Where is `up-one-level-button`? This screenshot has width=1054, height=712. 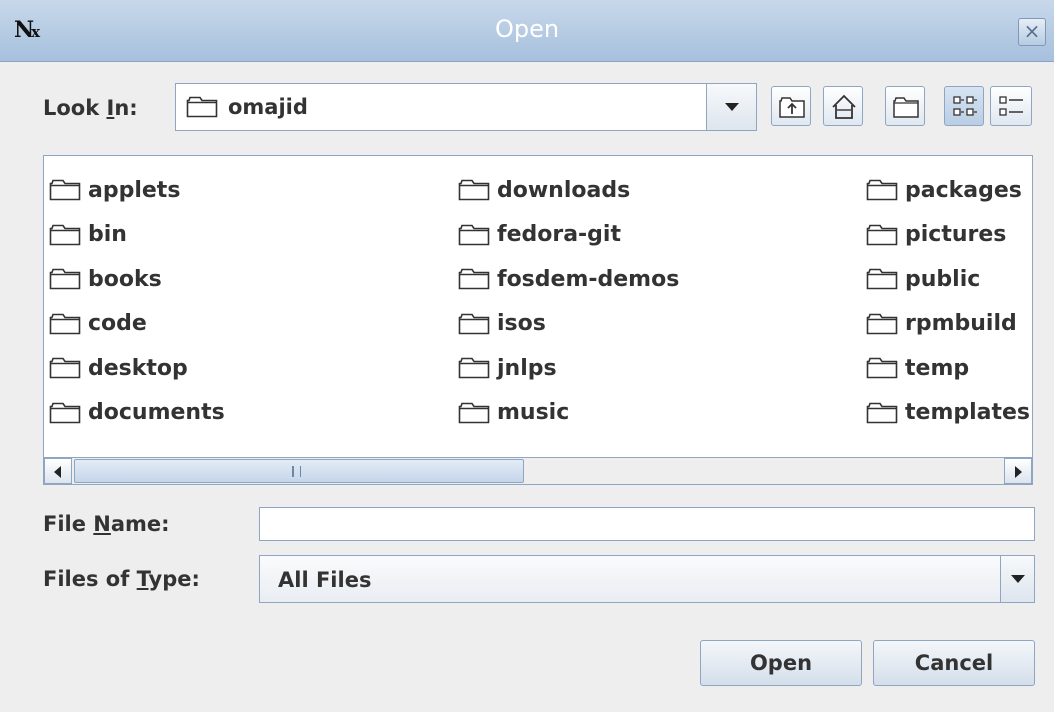 up-one-level-button is located at coordinates (791, 106).